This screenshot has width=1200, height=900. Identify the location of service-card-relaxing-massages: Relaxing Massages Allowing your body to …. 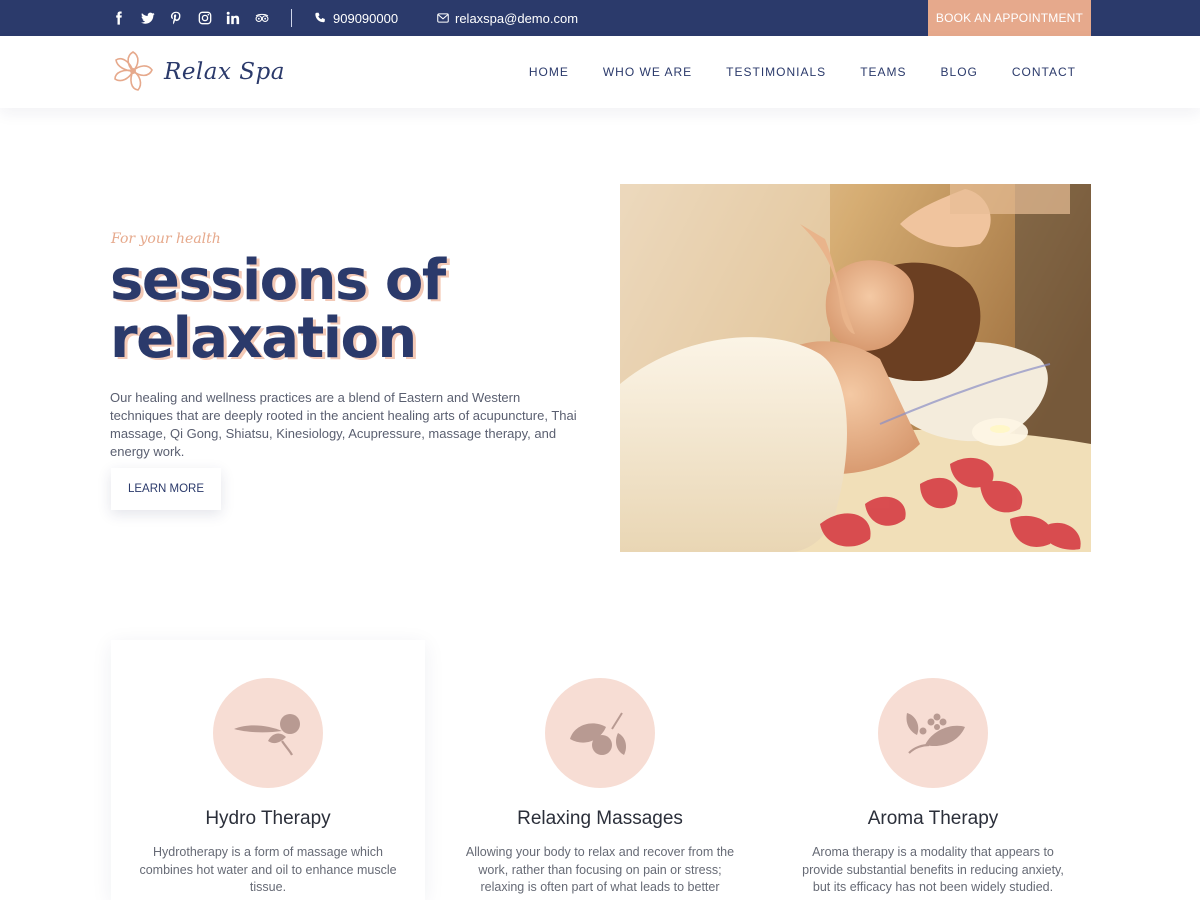
(600, 770).